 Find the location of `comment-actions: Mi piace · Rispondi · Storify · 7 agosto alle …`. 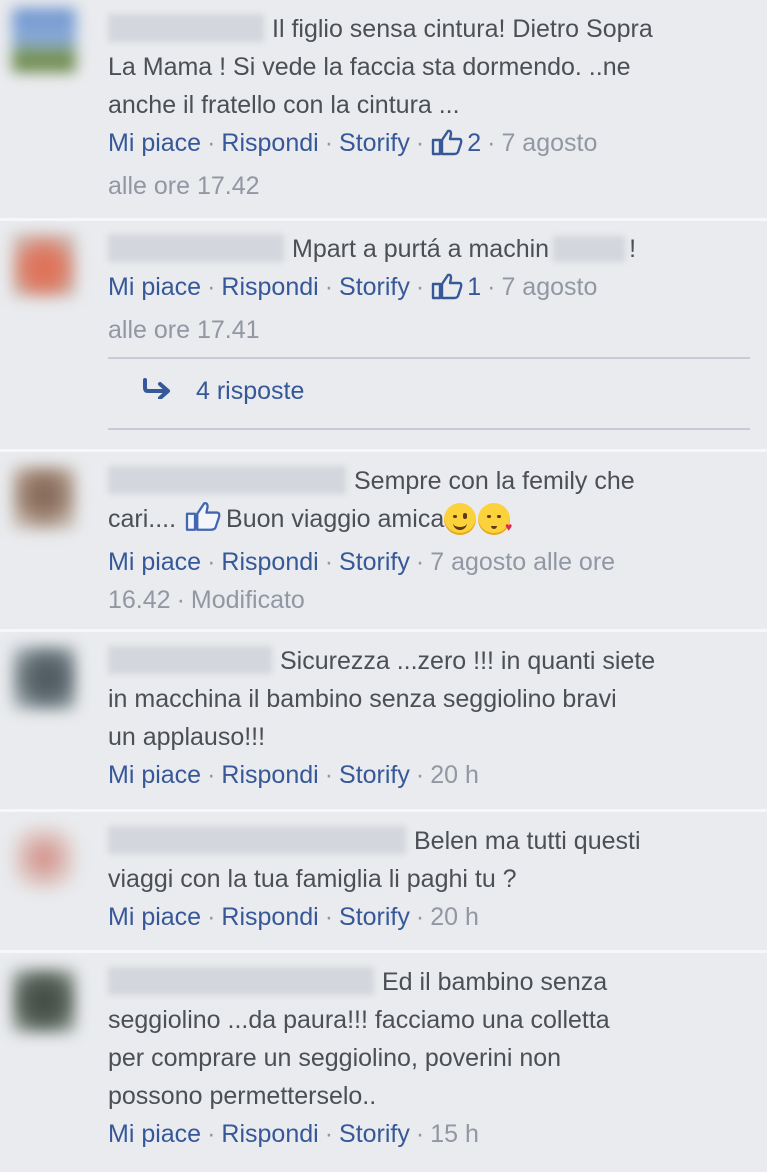

comment-actions: Mi piace · Rispondi · Storify · 7 agosto alle … is located at coordinates (431, 581).